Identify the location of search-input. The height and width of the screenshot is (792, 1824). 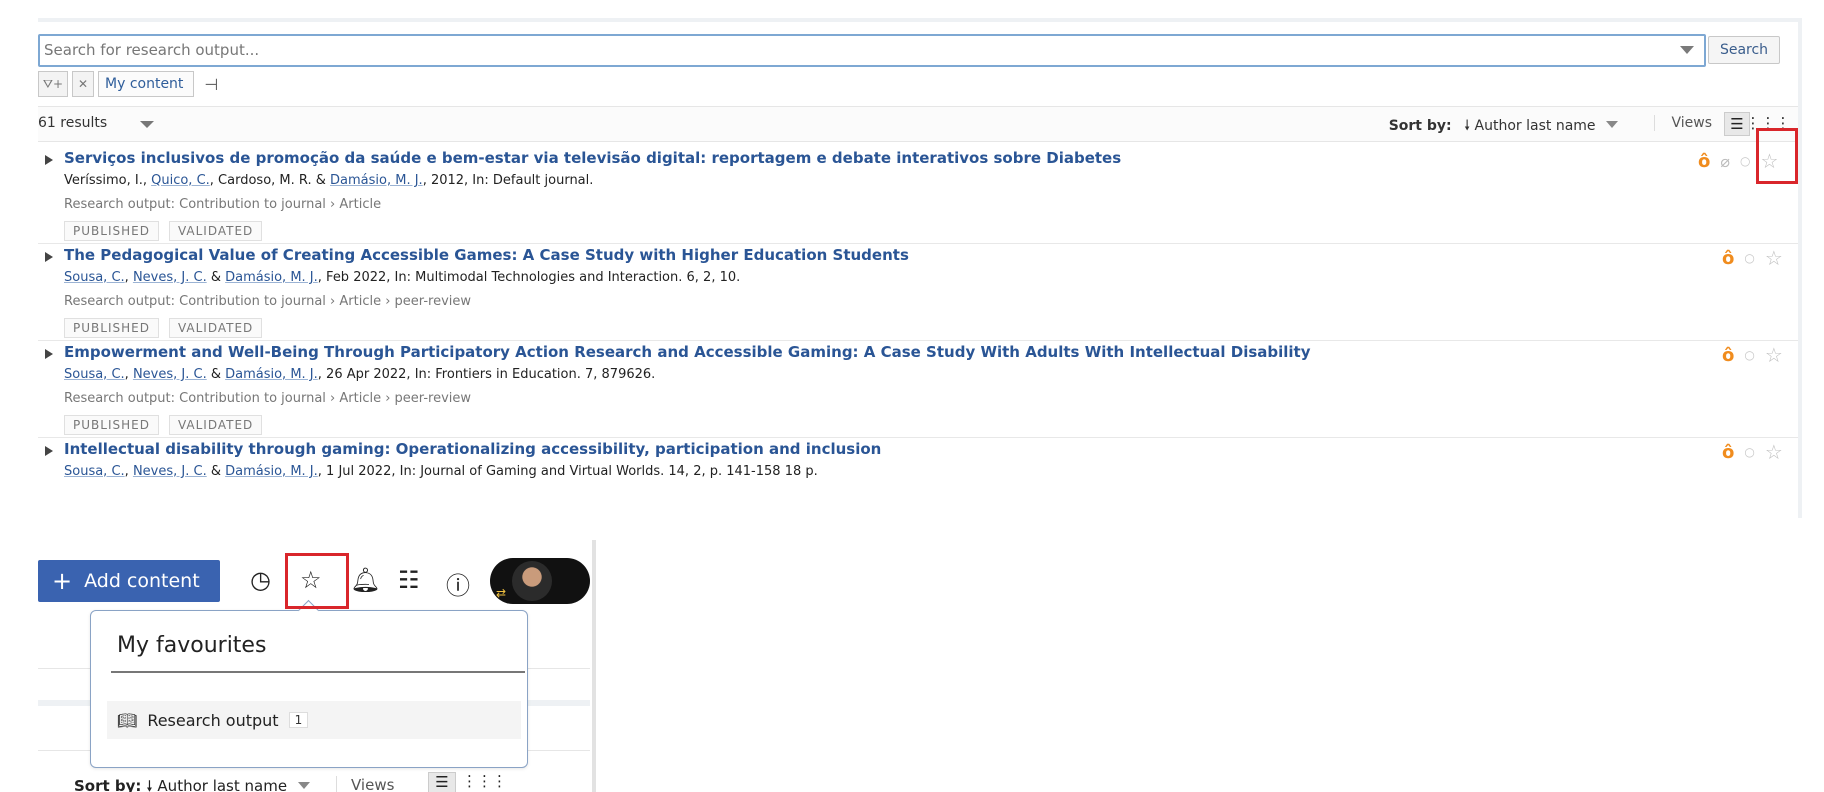
(844, 49).